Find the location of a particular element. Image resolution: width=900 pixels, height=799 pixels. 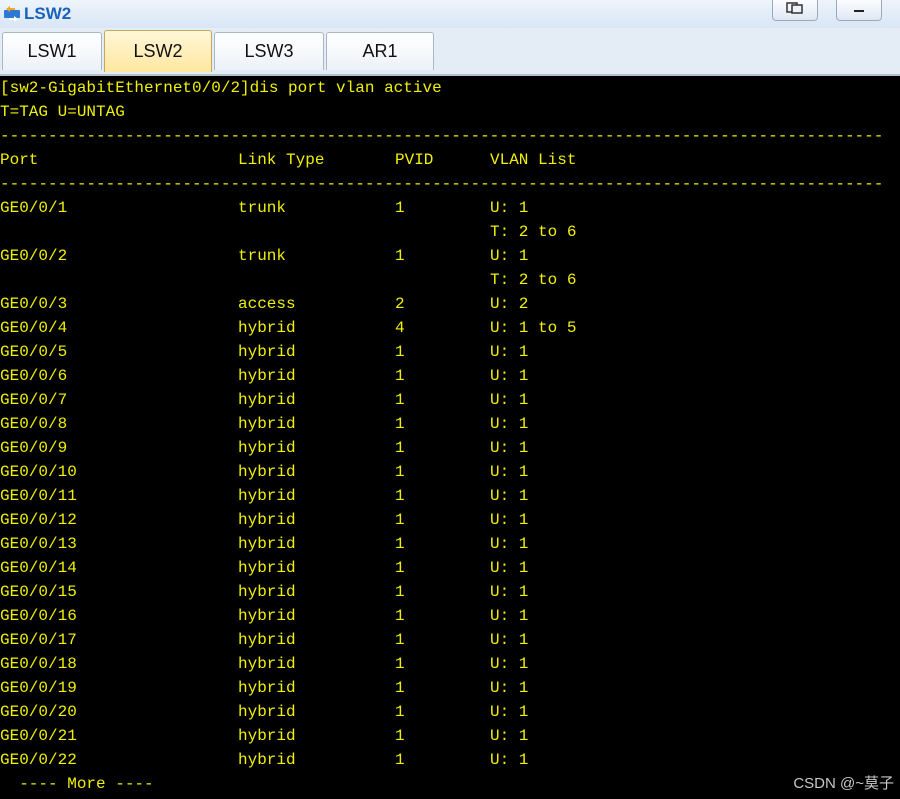

header-vlan-list: VLAN List is located at coordinates (533, 160).